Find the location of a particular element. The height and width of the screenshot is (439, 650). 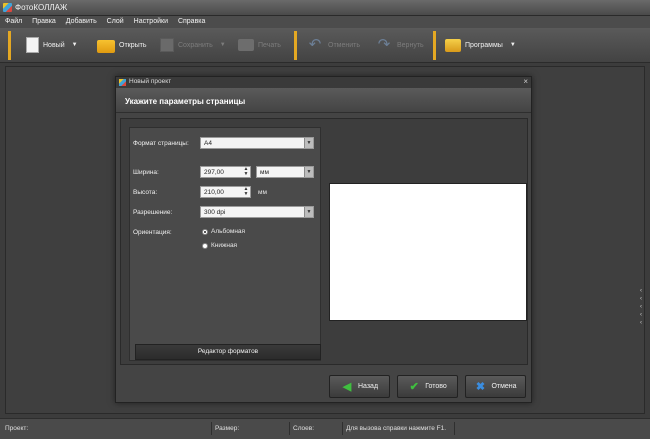

cancel-button: ✖ Отмена is located at coordinates (495, 386).